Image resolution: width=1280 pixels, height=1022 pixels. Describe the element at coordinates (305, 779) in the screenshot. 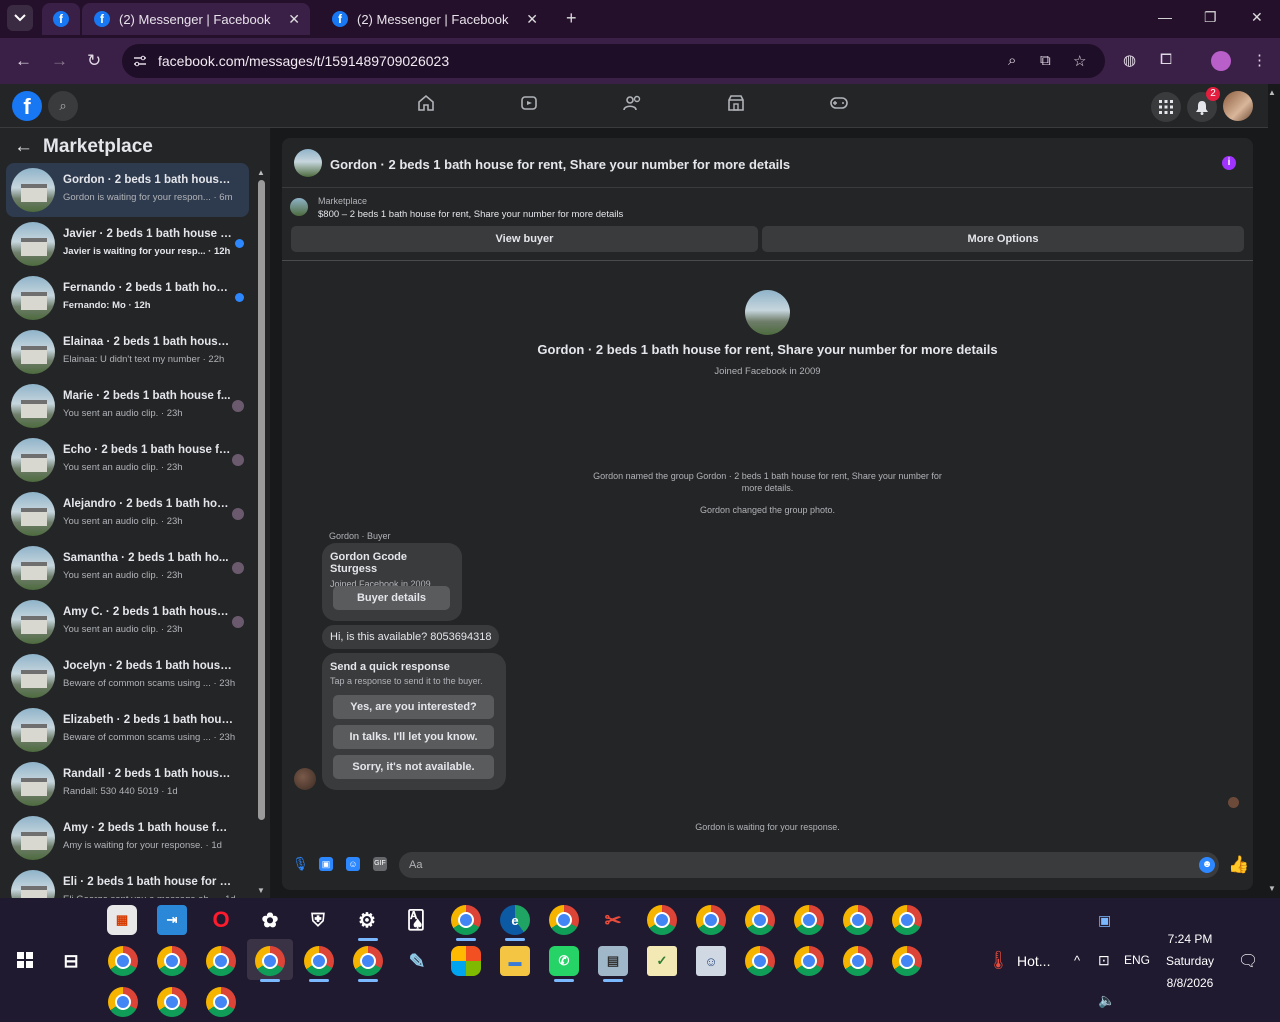

I see `sender-avatar` at that location.